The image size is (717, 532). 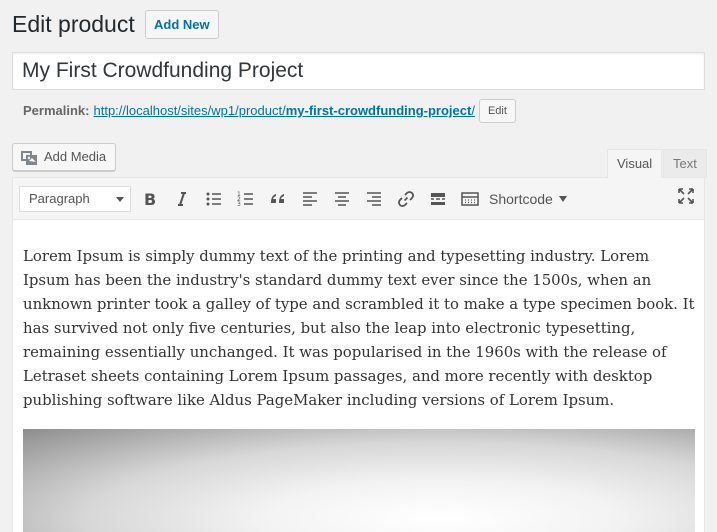 I want to click on bulleted-list-button, so click(x=214, y=199).